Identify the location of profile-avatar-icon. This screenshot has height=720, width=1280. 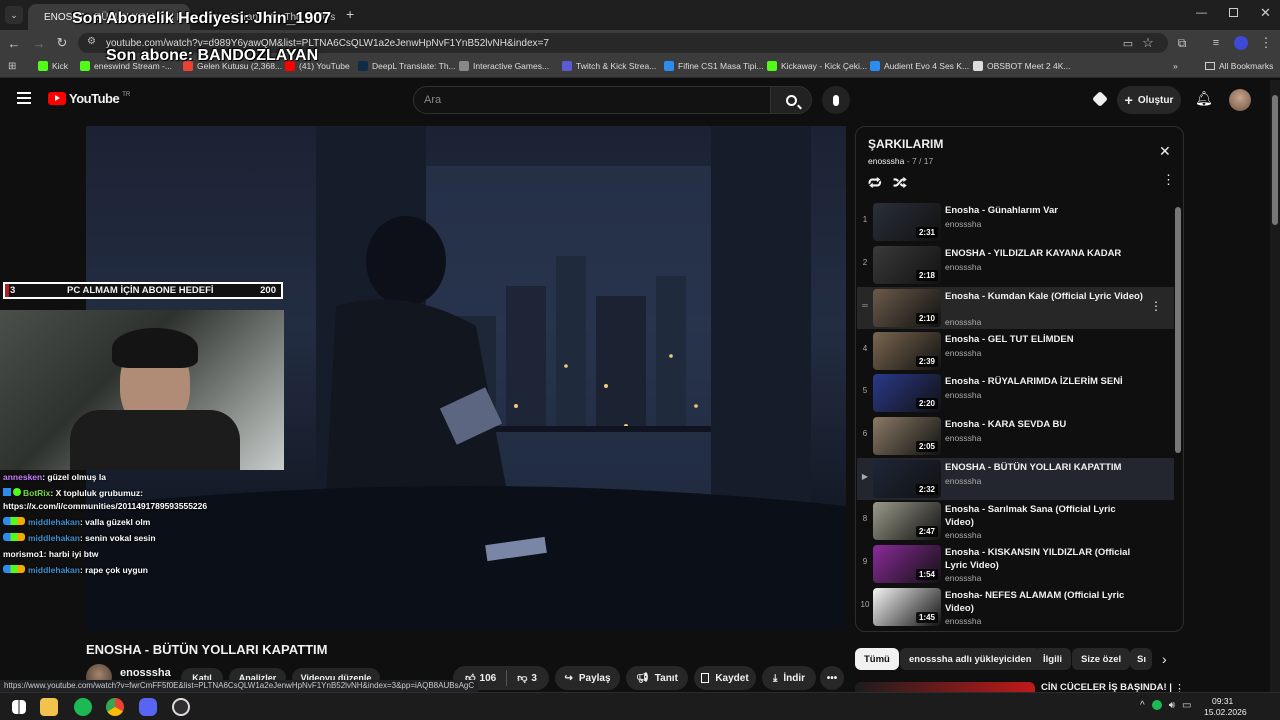
(1241, 43).